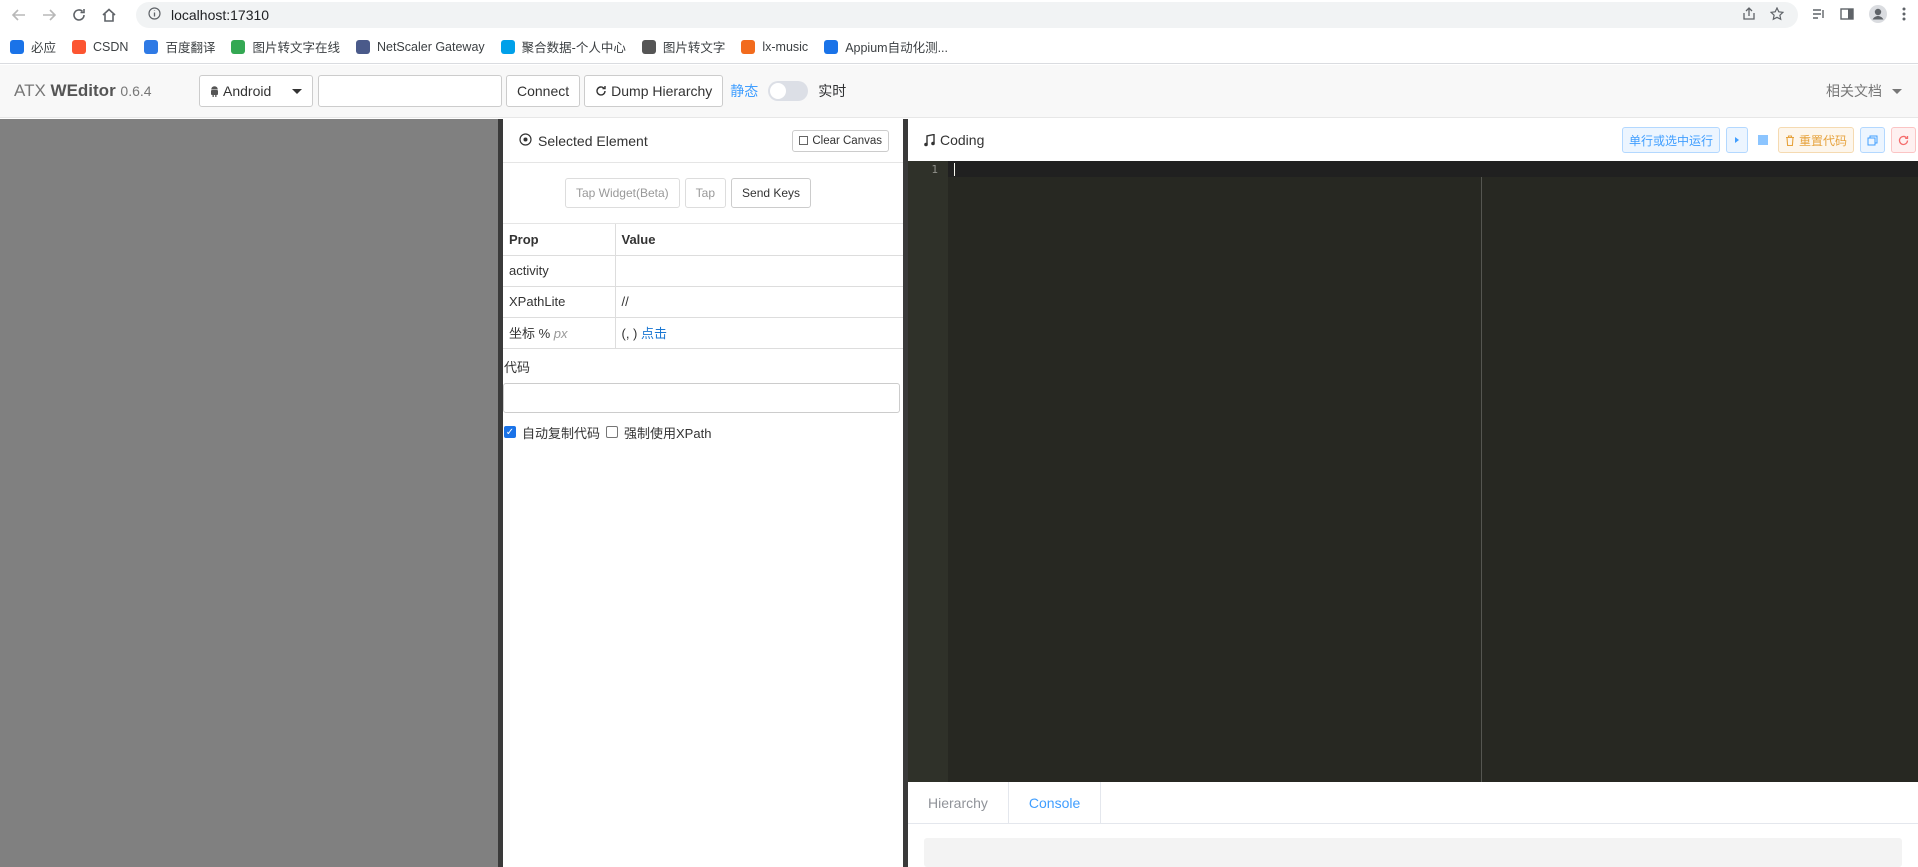 The image size is (1918, 867). I want to click on prop-coordinates: 坐标 % px, so click(559, 333).